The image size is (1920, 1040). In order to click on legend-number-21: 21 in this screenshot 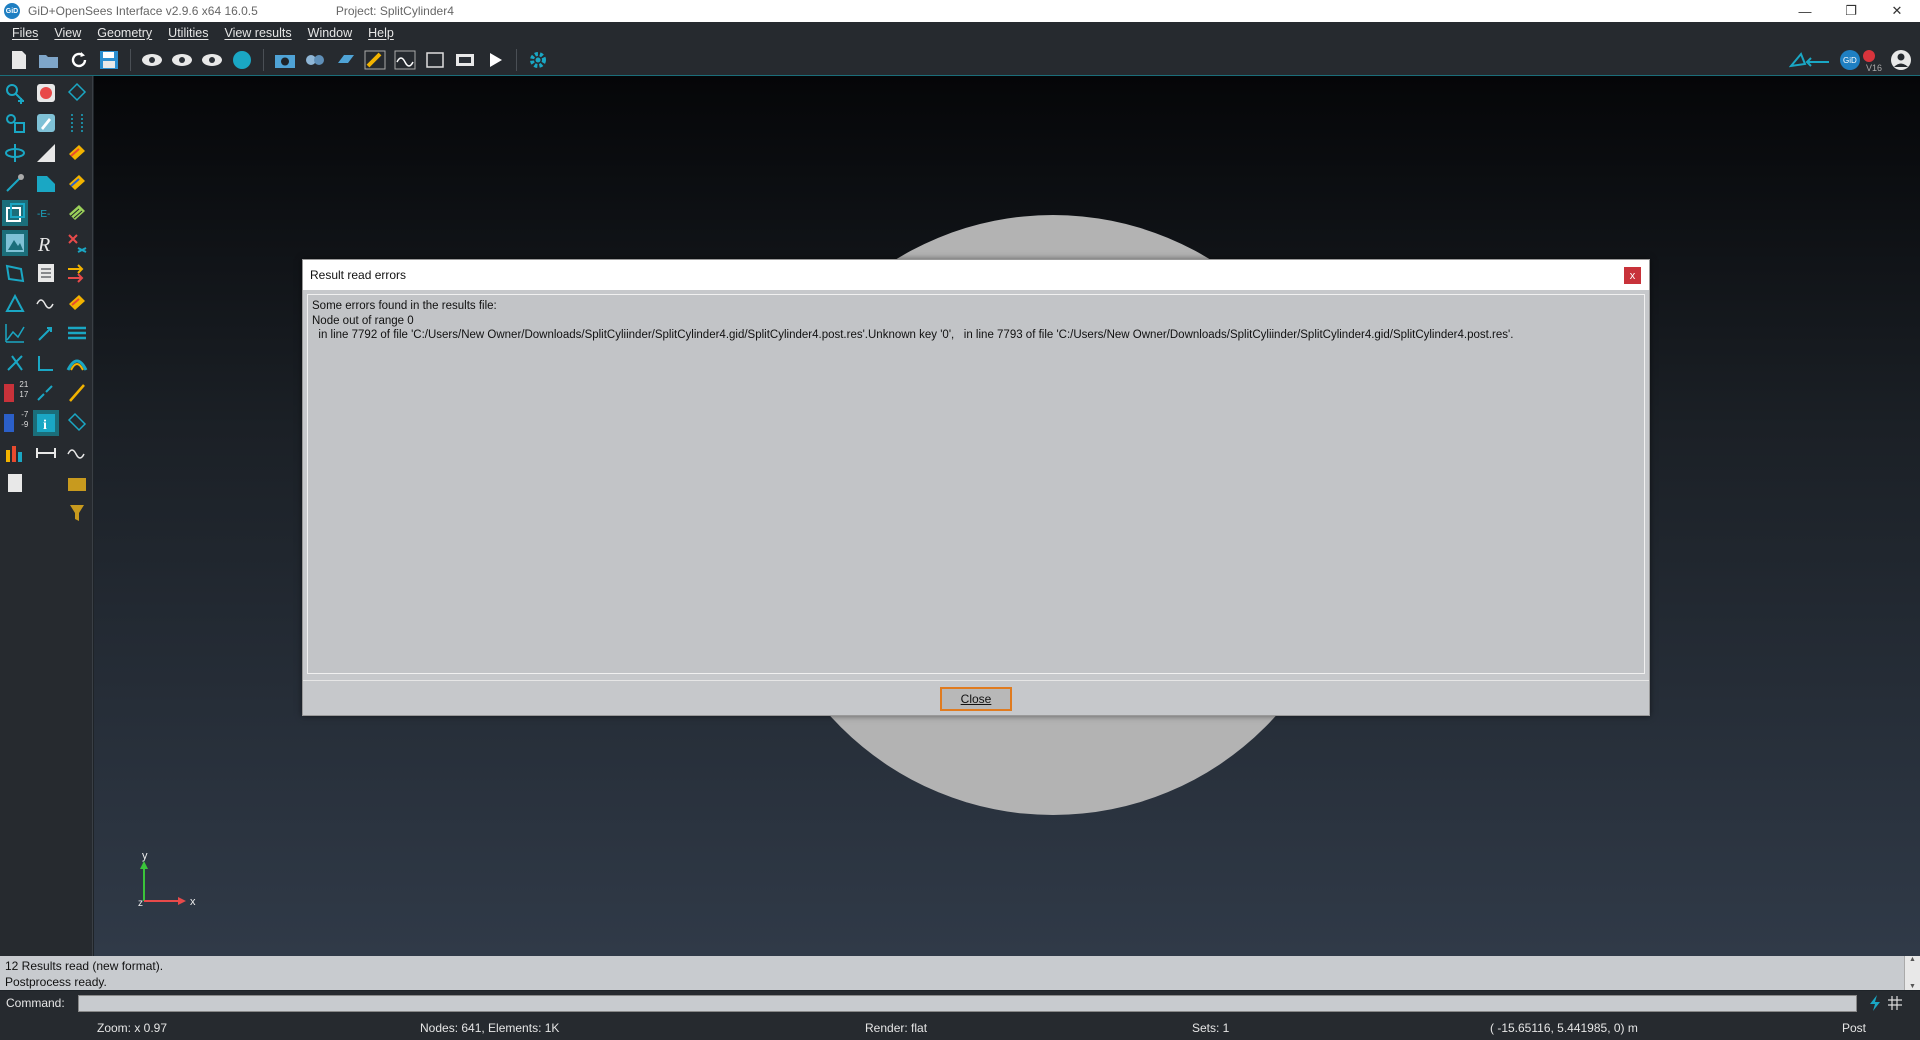, I will do `click(24, 384)`.